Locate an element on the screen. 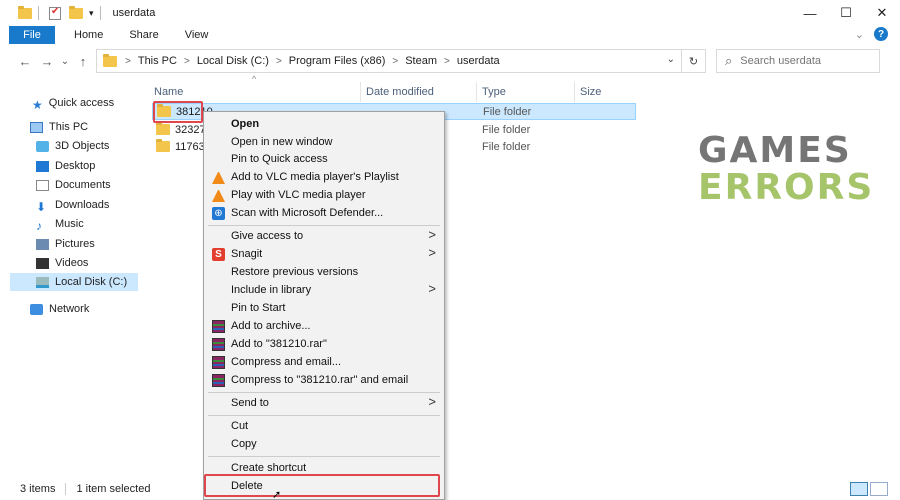  status-bar: 3 items 1 item selected is located at coordinates (450, 489).